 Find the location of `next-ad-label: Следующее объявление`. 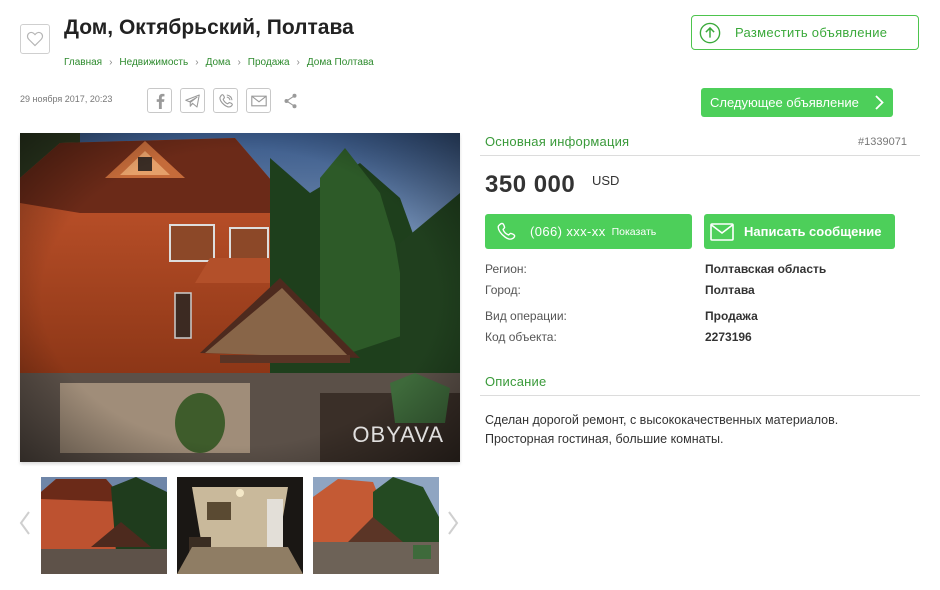

next-ad-label: Следующее объявление is located at coordinates (784, 102).